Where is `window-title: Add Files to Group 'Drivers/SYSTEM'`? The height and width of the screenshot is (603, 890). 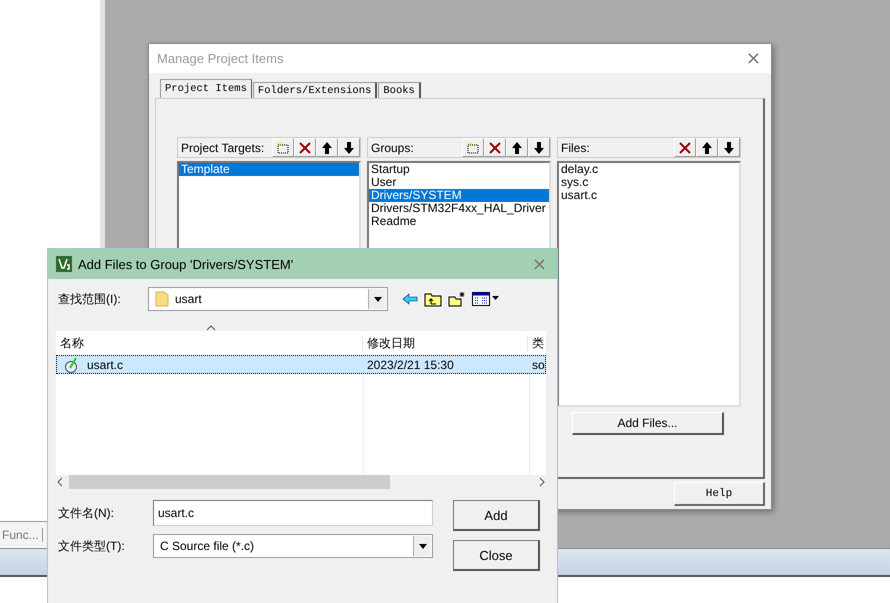 window-title: Add Files to Group 'Drivers/SYSTEM' is located at coordinates (186, 264).